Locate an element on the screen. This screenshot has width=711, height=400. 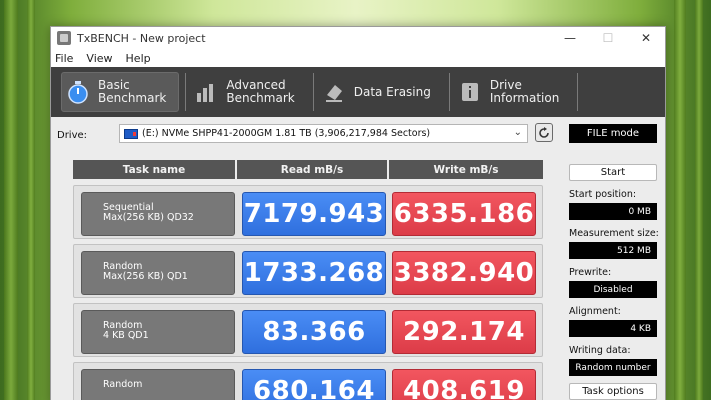
data-erasing-button: Data Erasing is located at coordinates (380, 92).